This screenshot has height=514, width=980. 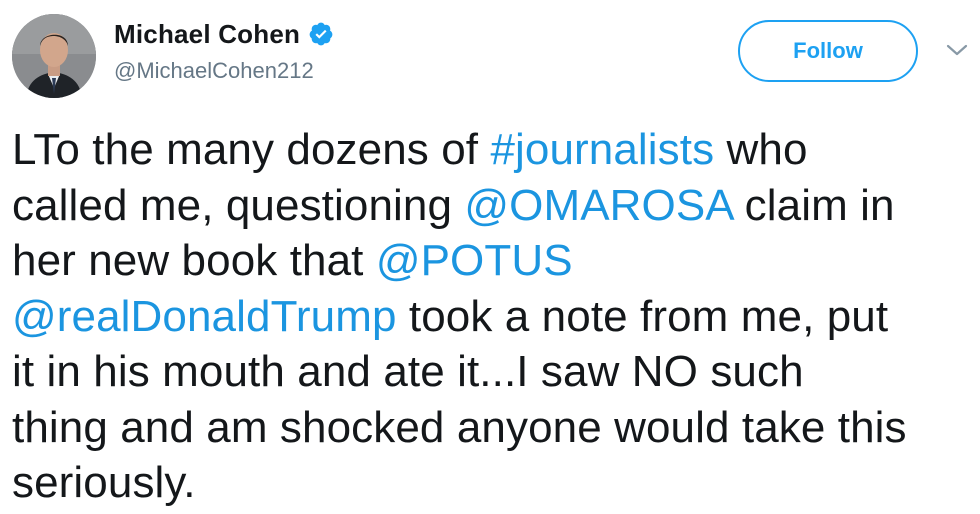 I want to click on avatar, so click(x=54, y=56).